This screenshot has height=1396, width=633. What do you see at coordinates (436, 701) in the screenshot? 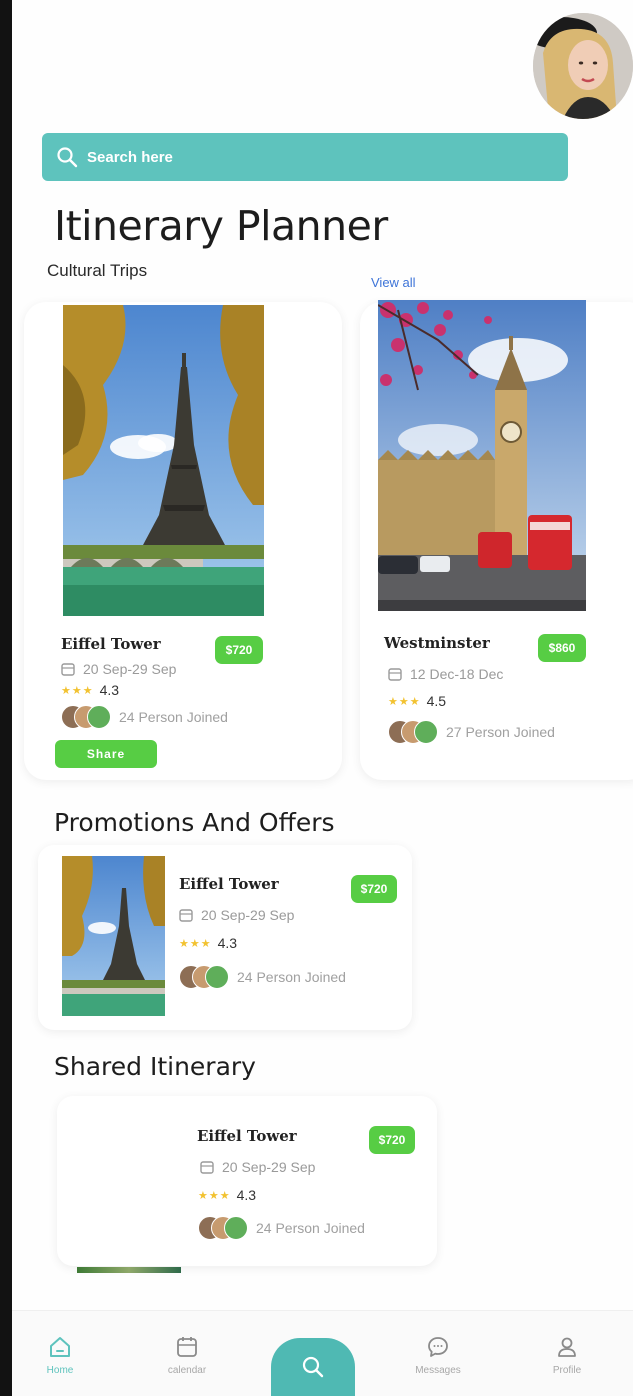
I see `rating-value: 4.5` at bounding box center [436, 701].